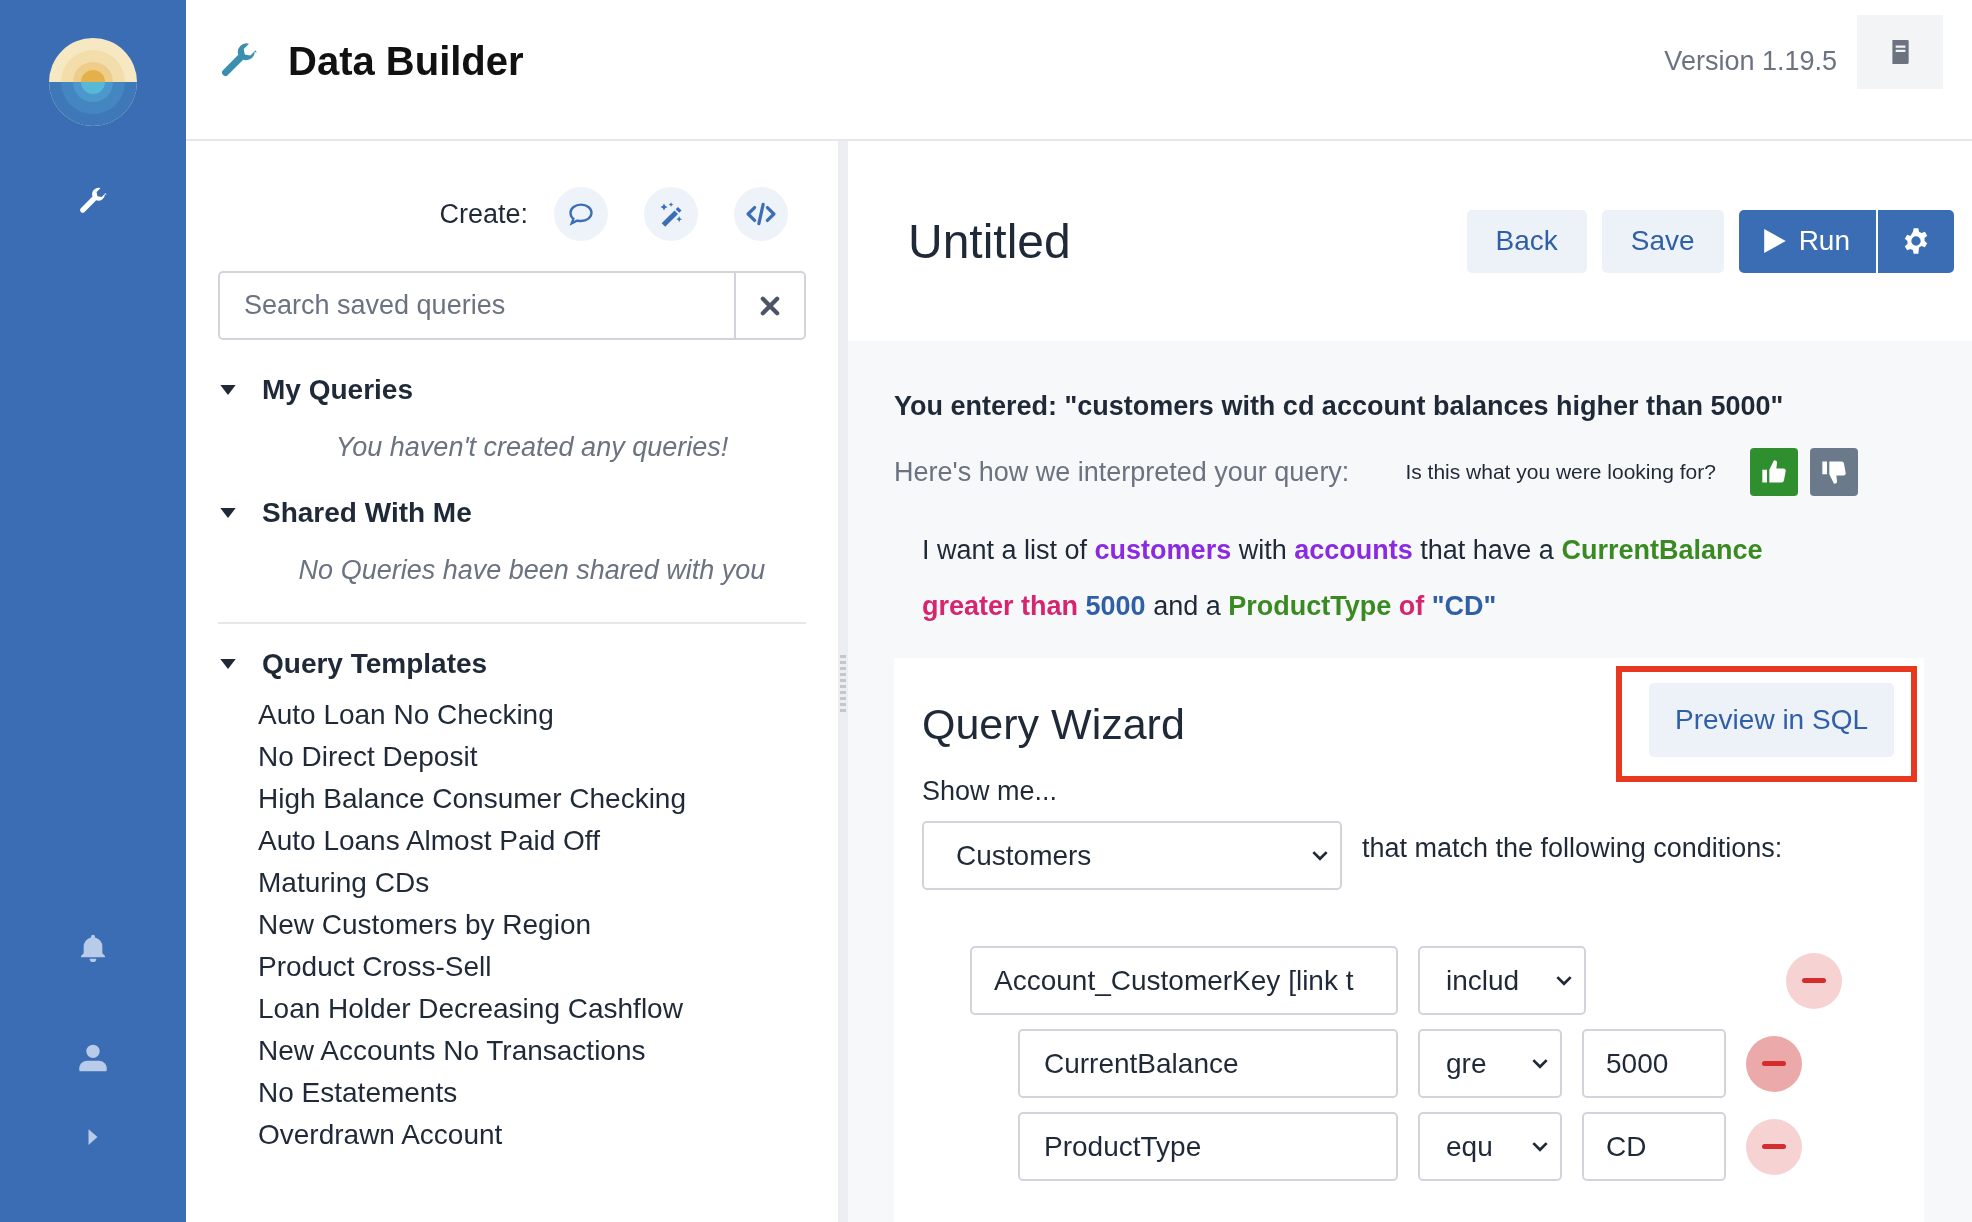 The width and height of the screenshot is (1972, 1222). Describe the element at coordinates (512, 664) in the screenshot. I see `section-toggle: Query Templates` at that location.